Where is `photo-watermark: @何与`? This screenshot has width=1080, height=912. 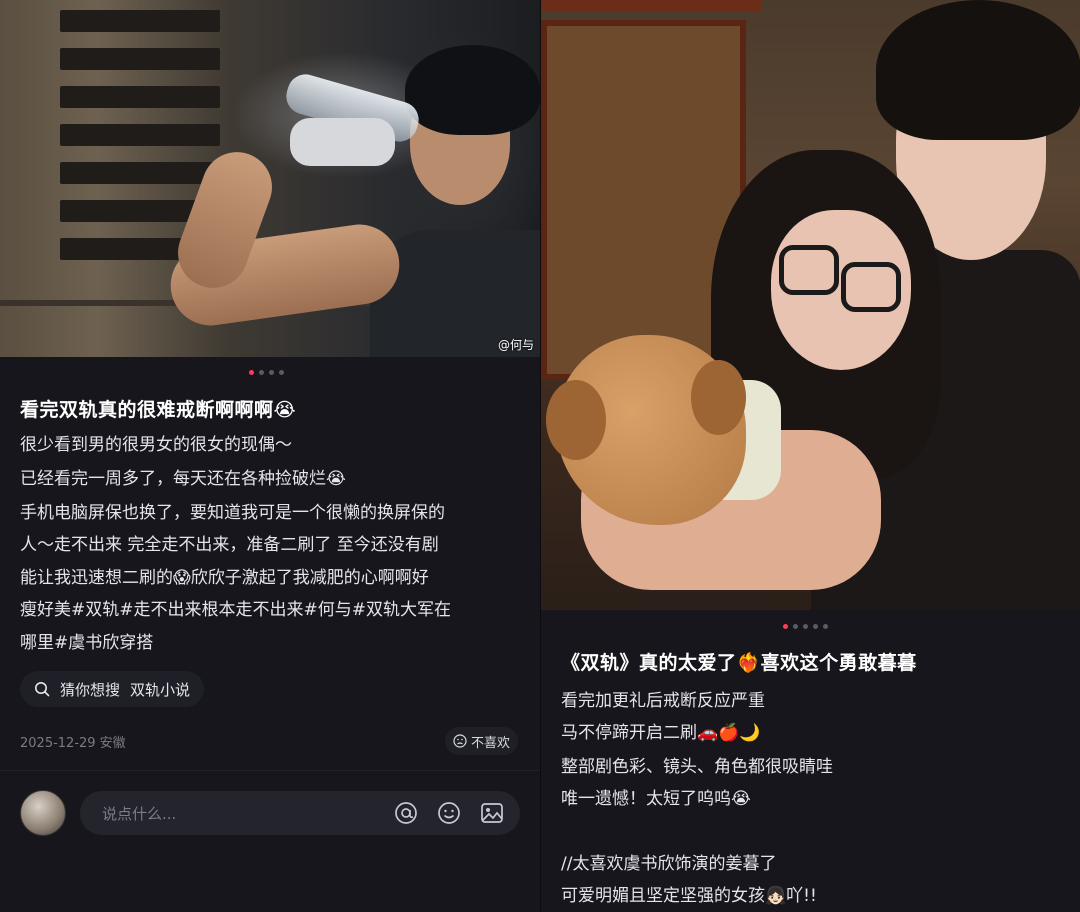
photo-watermark: @何与 is located at coordinates (515, 345).